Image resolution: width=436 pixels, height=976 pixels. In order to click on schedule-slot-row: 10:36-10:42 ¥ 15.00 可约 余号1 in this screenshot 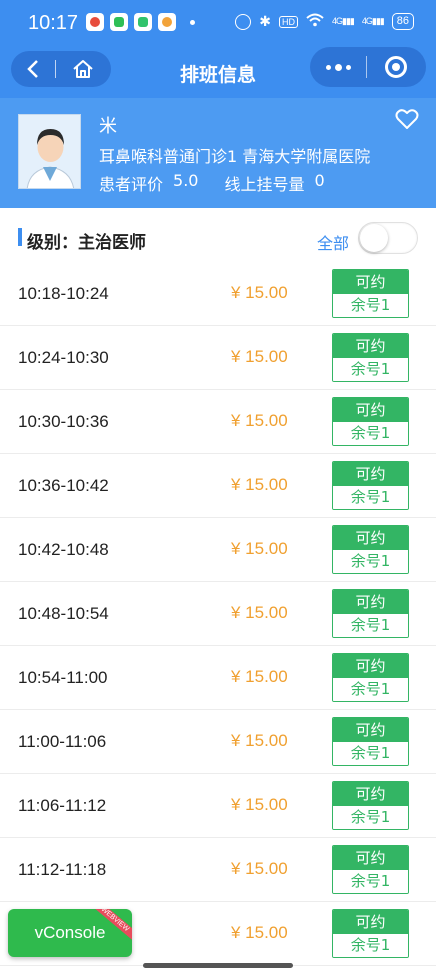, I will do `click(218, 486)`.